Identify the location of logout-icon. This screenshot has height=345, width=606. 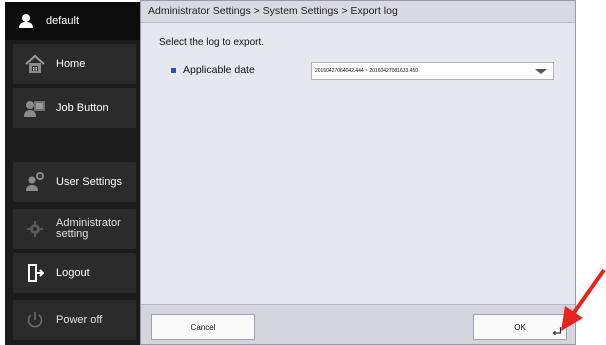
(35, 273).